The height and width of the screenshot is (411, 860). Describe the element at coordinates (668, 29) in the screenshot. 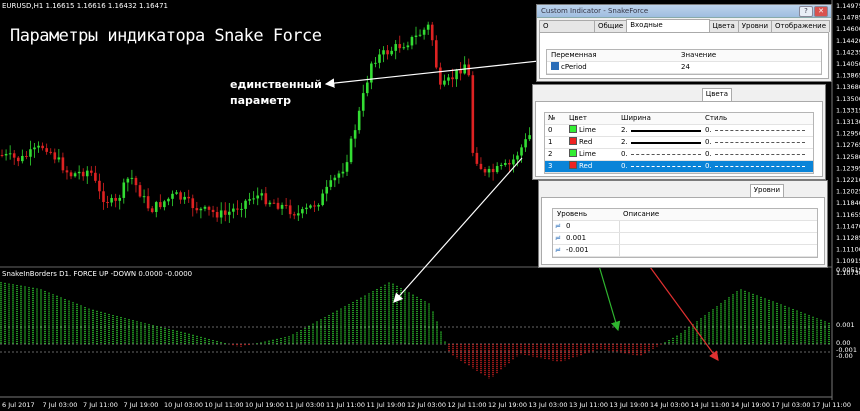

I see `tab-2: Входные параметры` at that location.